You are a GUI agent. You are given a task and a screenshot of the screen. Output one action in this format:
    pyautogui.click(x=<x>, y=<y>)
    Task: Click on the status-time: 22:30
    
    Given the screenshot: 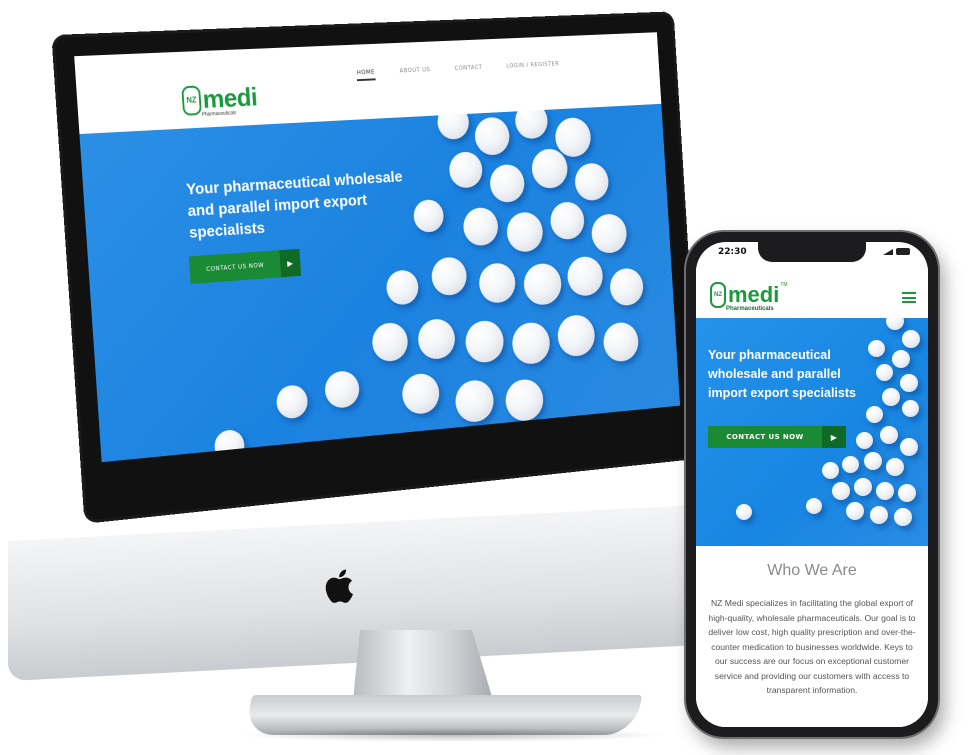 What is the action you would take?
    pyautogui.click(x=732, y=252)
    